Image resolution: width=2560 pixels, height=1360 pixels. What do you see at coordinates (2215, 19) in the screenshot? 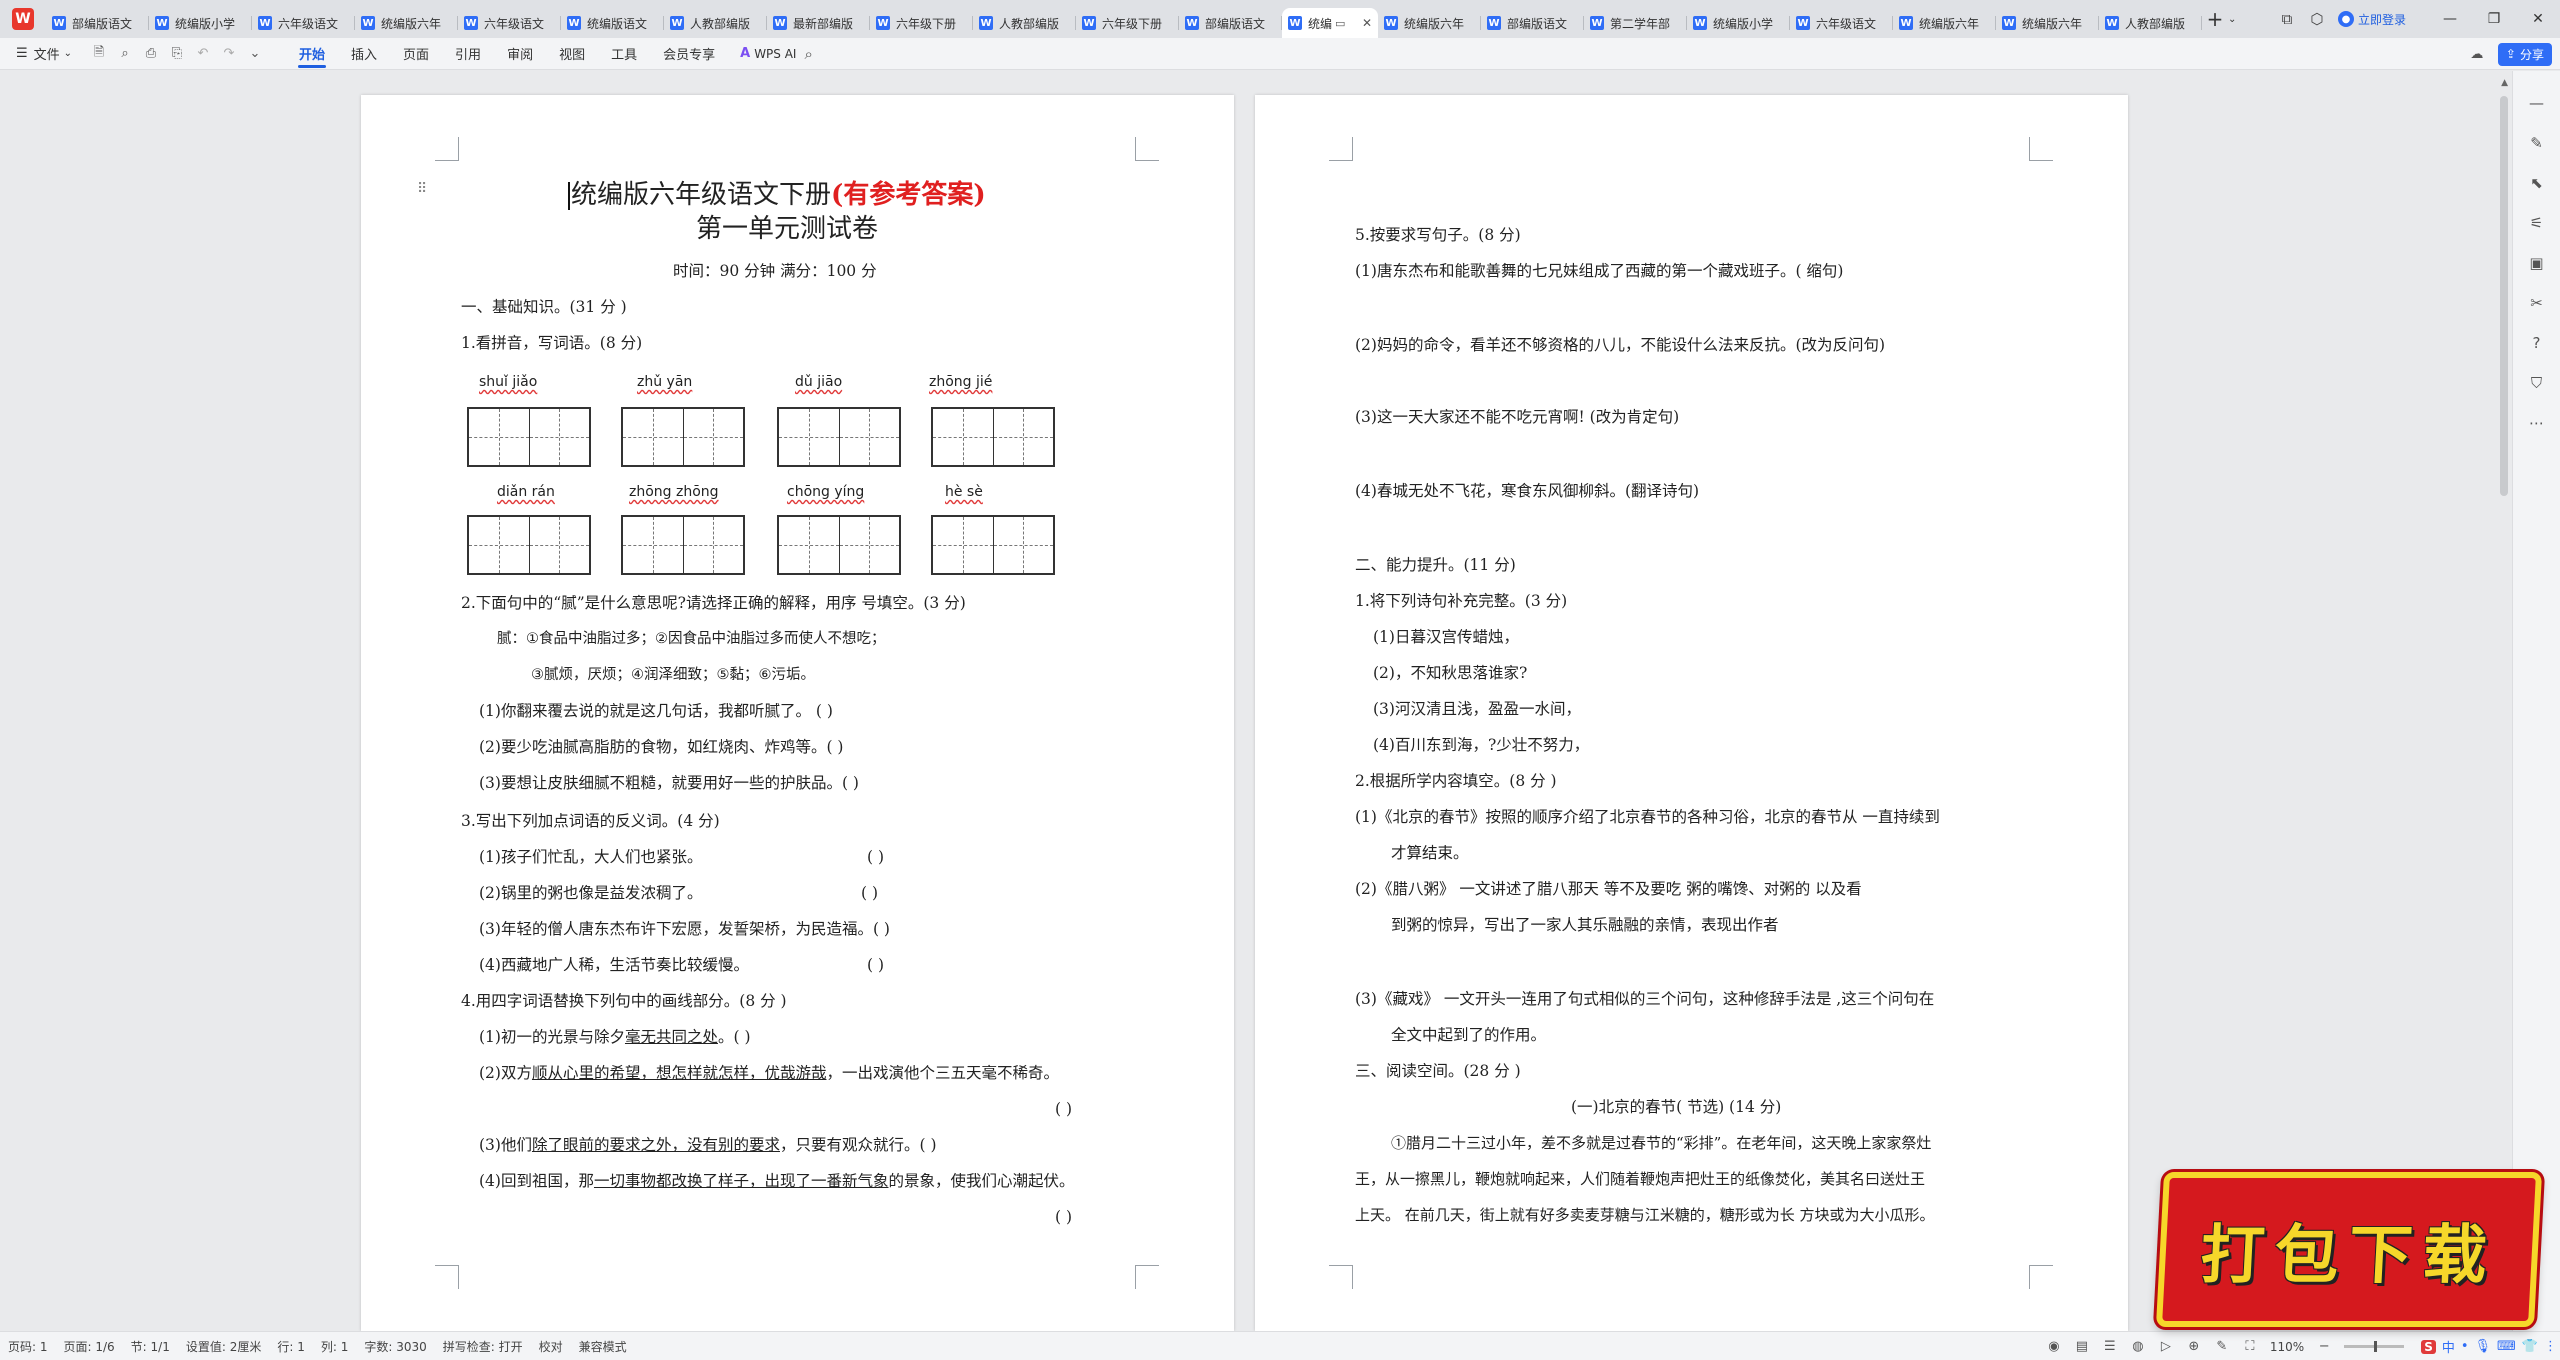
I see `new-tab-plus-icon: +` at bounding box center [2215, 19].